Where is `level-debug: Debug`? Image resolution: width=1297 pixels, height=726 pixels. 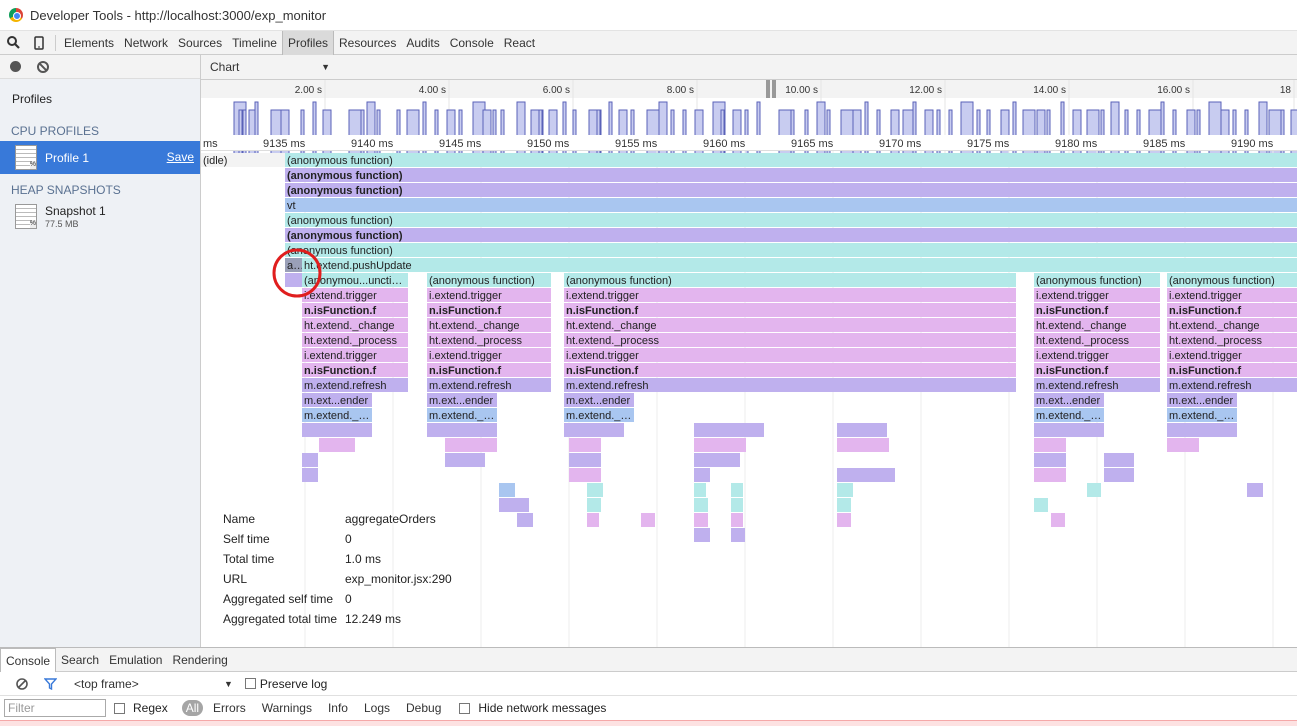 level-debug: Debug is located at coordinates (423, 708).